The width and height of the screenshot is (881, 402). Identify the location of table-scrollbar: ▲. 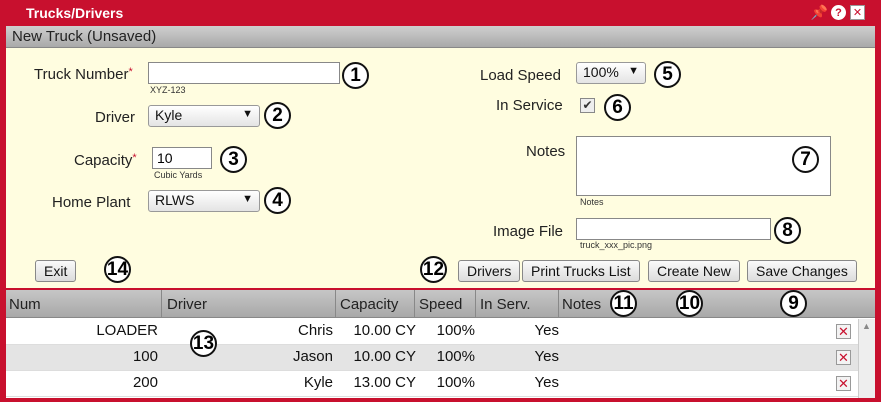
(866, 358).